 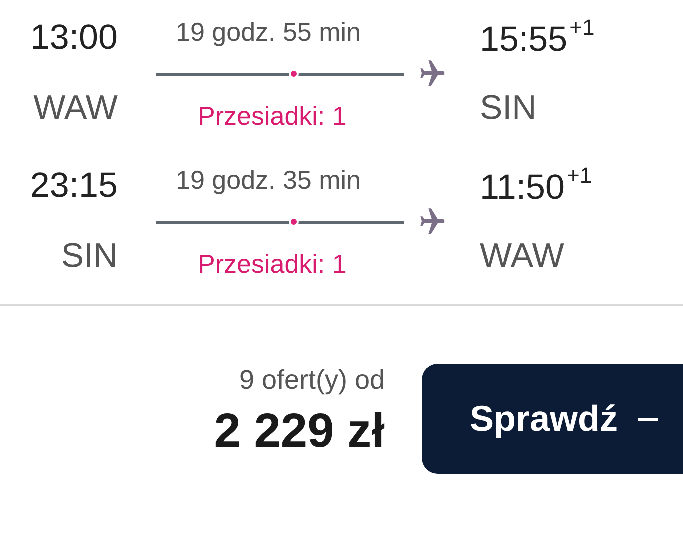 I want to click on offers-count: 9 ofert(y) od, so click(x=312, y=380).